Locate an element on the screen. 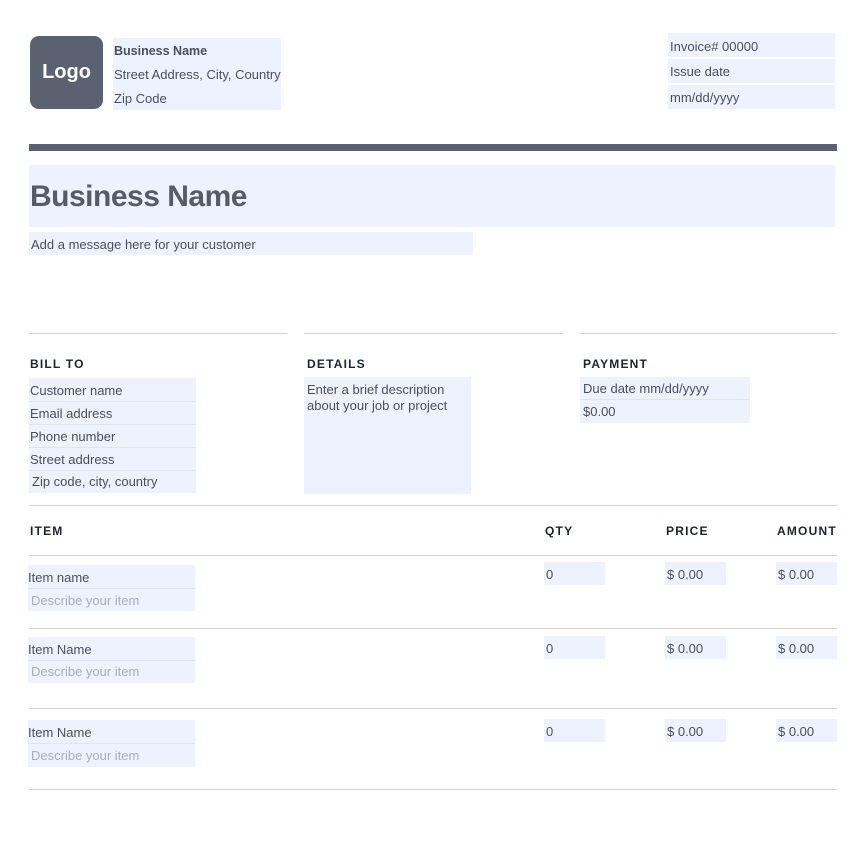 The image size is (862, 846). customer-email: Email address is located at coordinates (71, 413).